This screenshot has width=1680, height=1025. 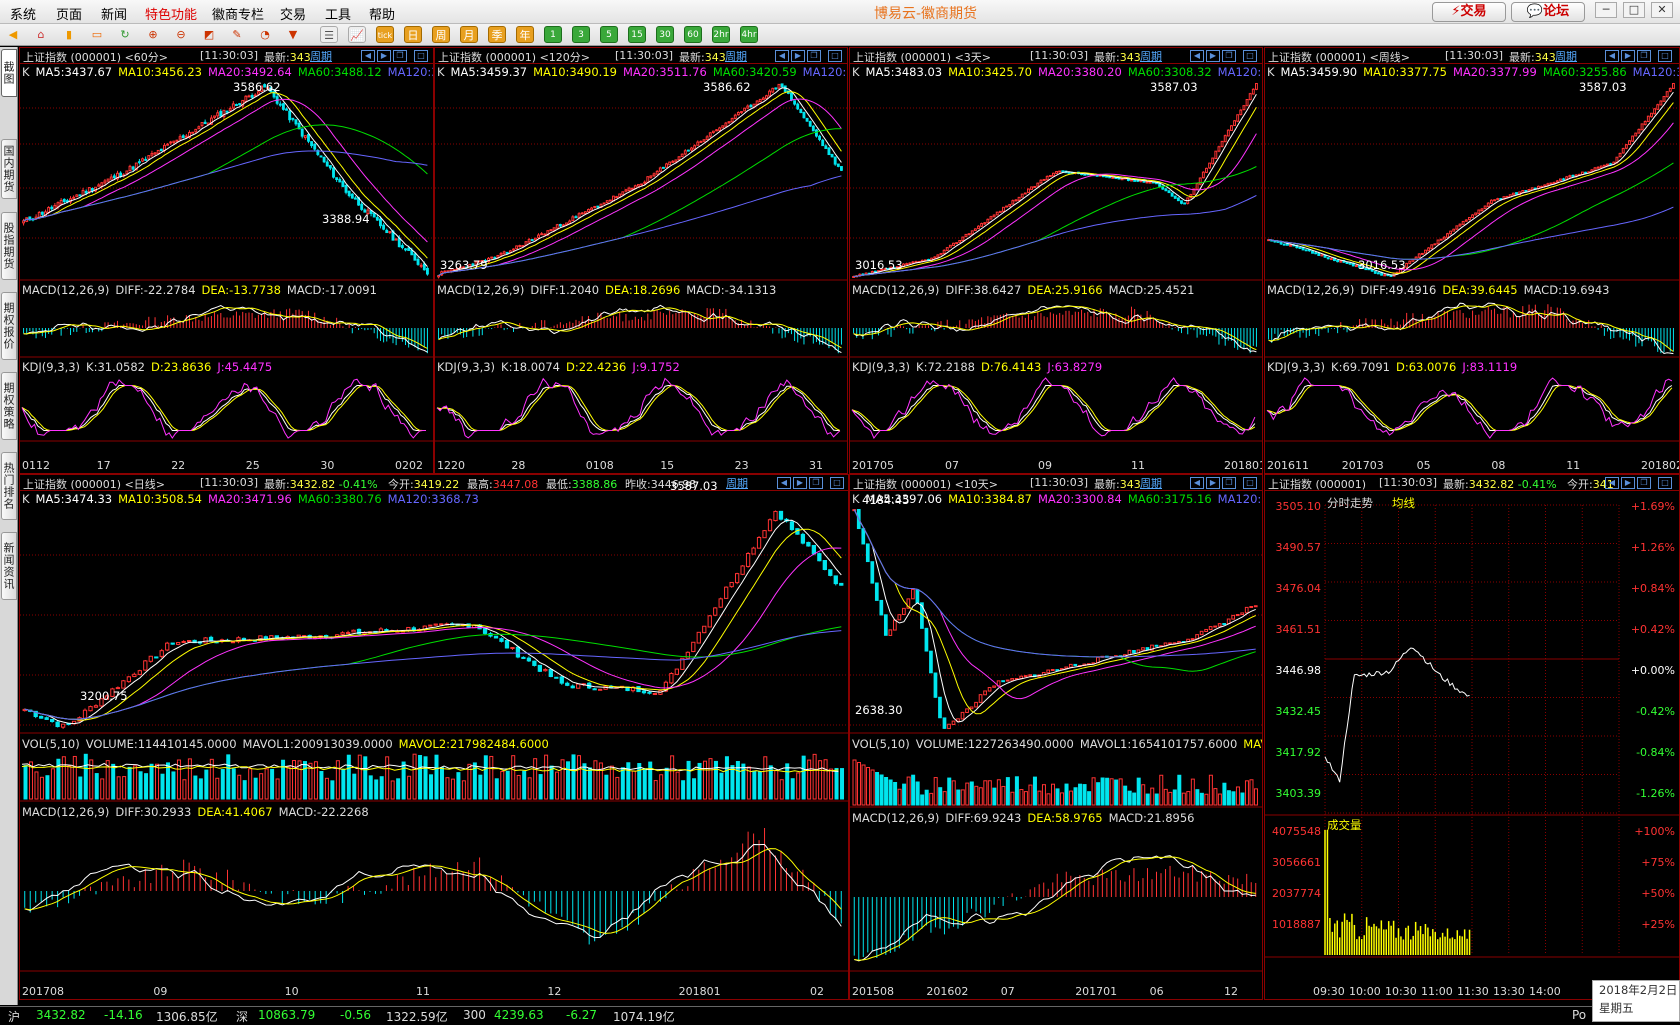 I want to click on layout-icon: ◩, so click(x=209, y=34).